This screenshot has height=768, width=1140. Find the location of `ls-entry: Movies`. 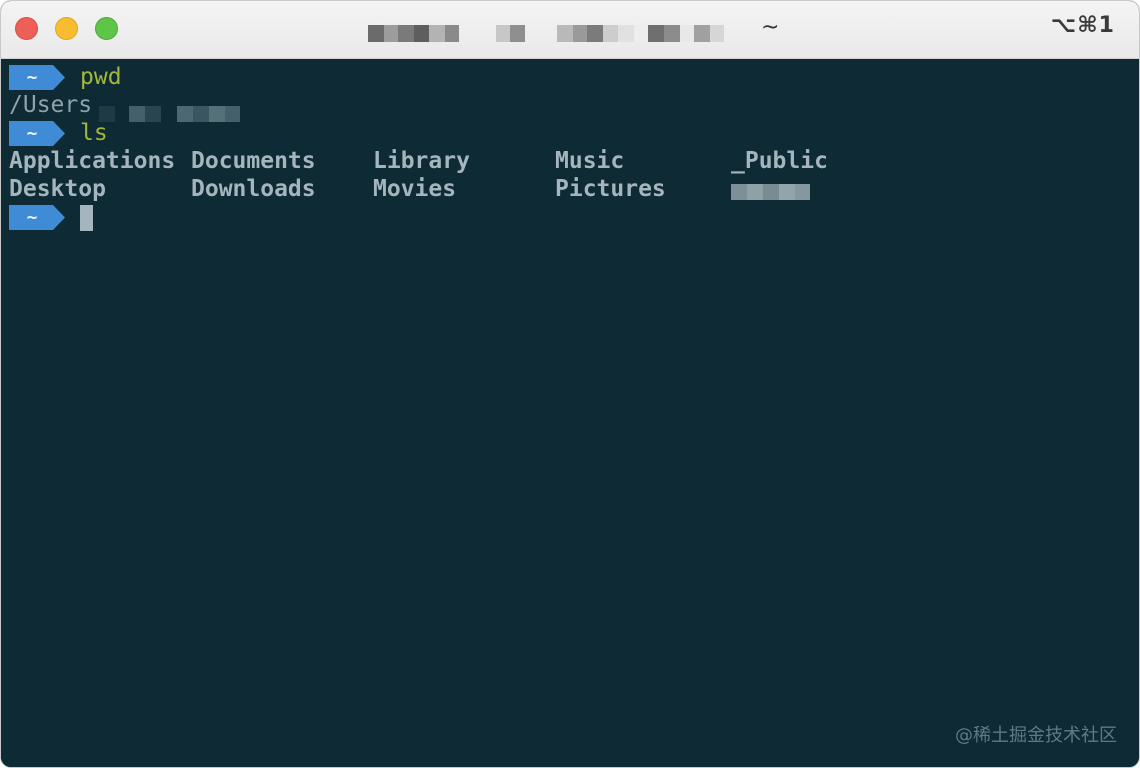

ls-entry: Movies is located at coordinates (415, 189).